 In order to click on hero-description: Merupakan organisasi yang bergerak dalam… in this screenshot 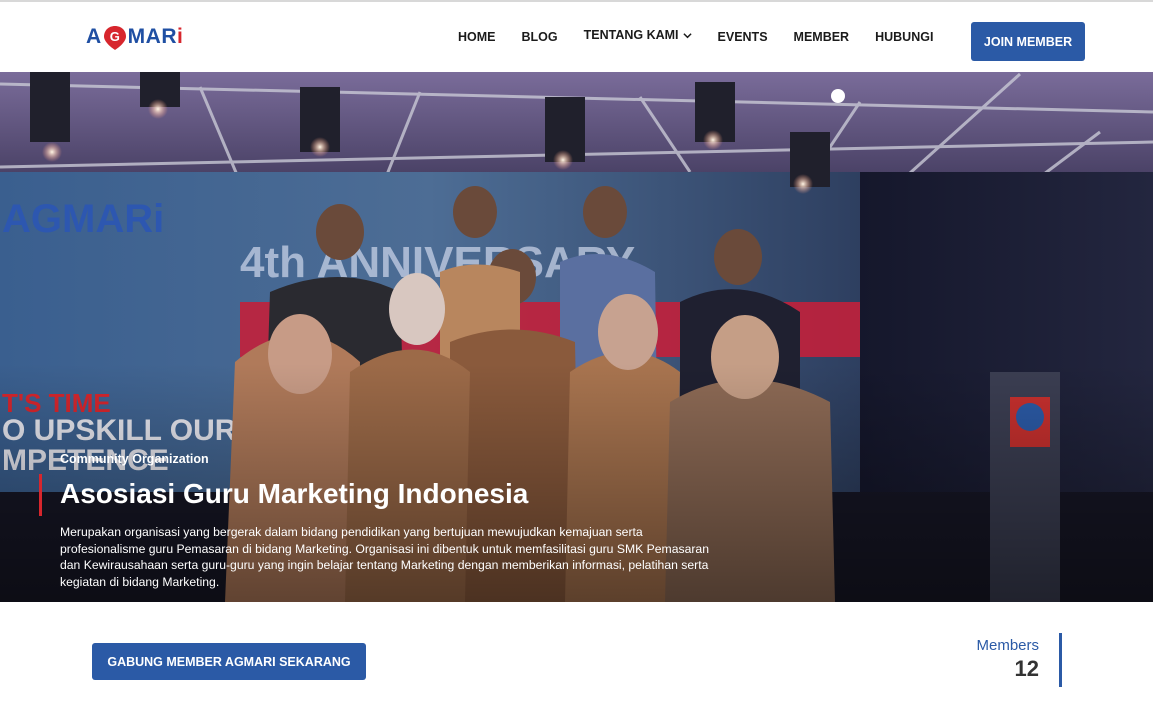, I will do `click(384, 557)`.